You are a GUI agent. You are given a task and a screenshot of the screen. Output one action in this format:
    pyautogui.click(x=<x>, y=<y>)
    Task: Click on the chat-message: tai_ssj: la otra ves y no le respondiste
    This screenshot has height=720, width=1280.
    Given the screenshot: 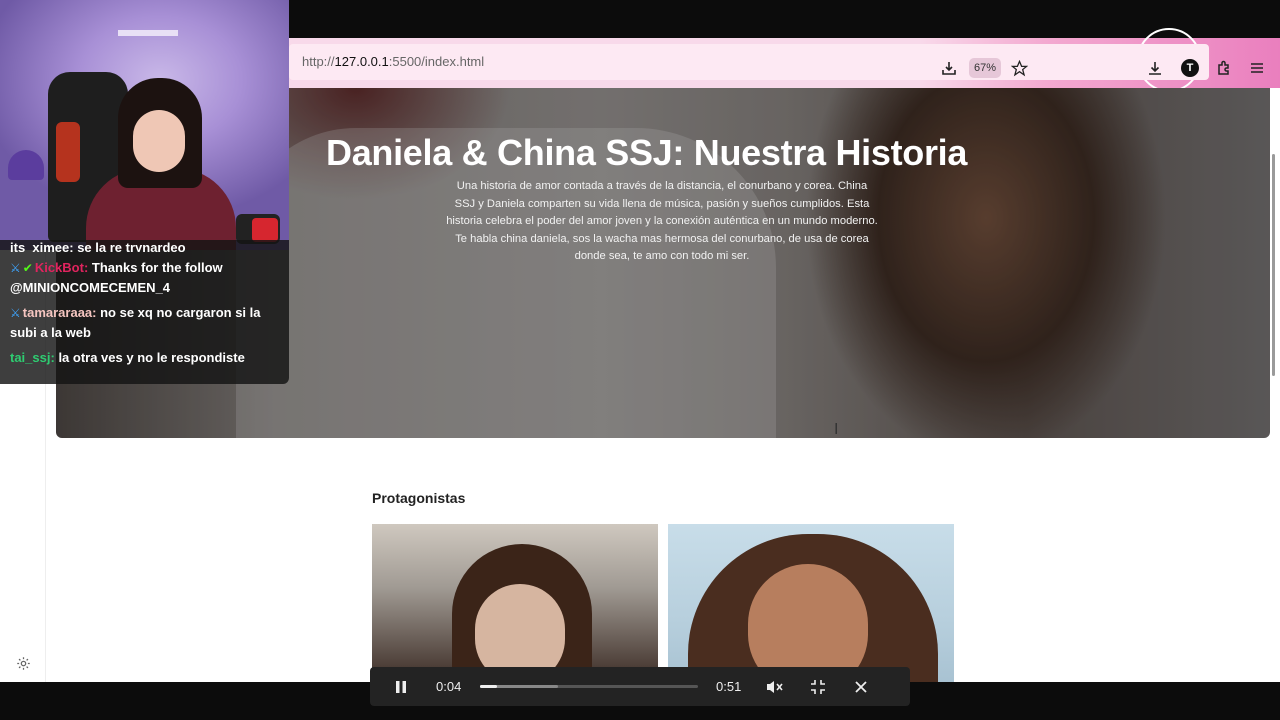 What is the action you would take?
    pyautogui.click(x=144, y=357)
    